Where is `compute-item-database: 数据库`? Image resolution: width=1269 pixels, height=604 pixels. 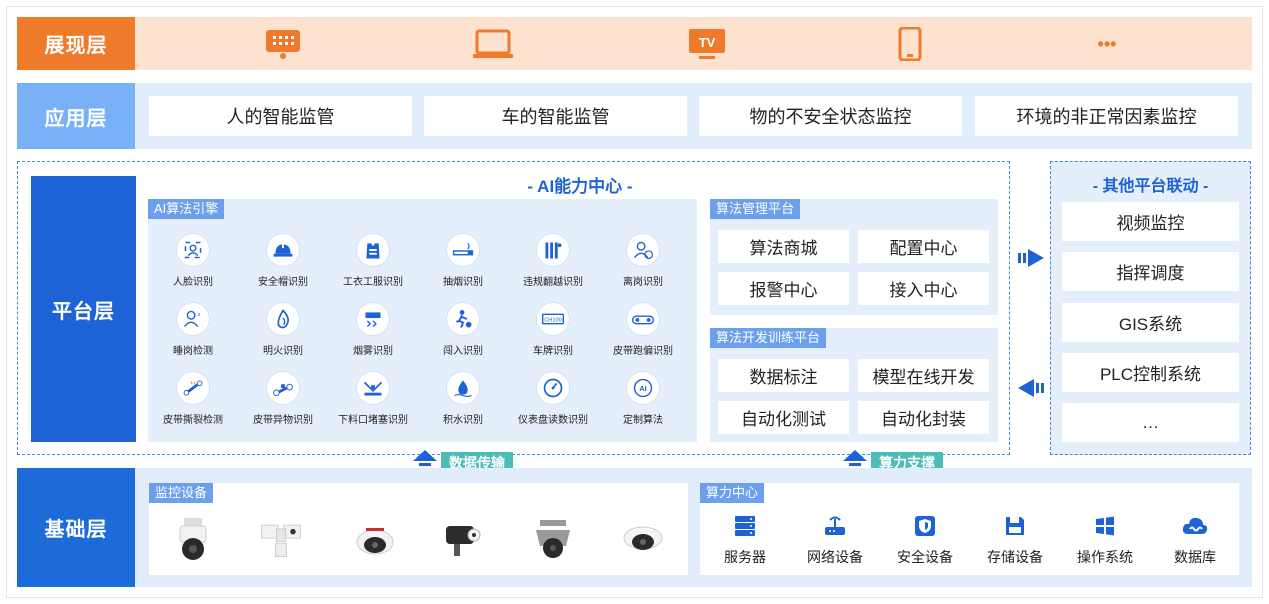
compute-item-database: 数据库 is located at coordinates (1195, 540).